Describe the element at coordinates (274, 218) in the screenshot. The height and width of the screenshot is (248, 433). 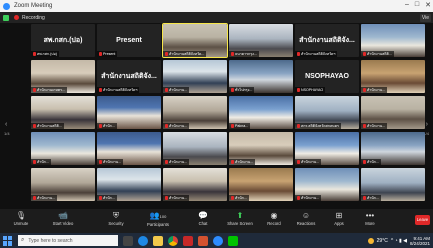
I see `record-button: ◉ Record` at that location.